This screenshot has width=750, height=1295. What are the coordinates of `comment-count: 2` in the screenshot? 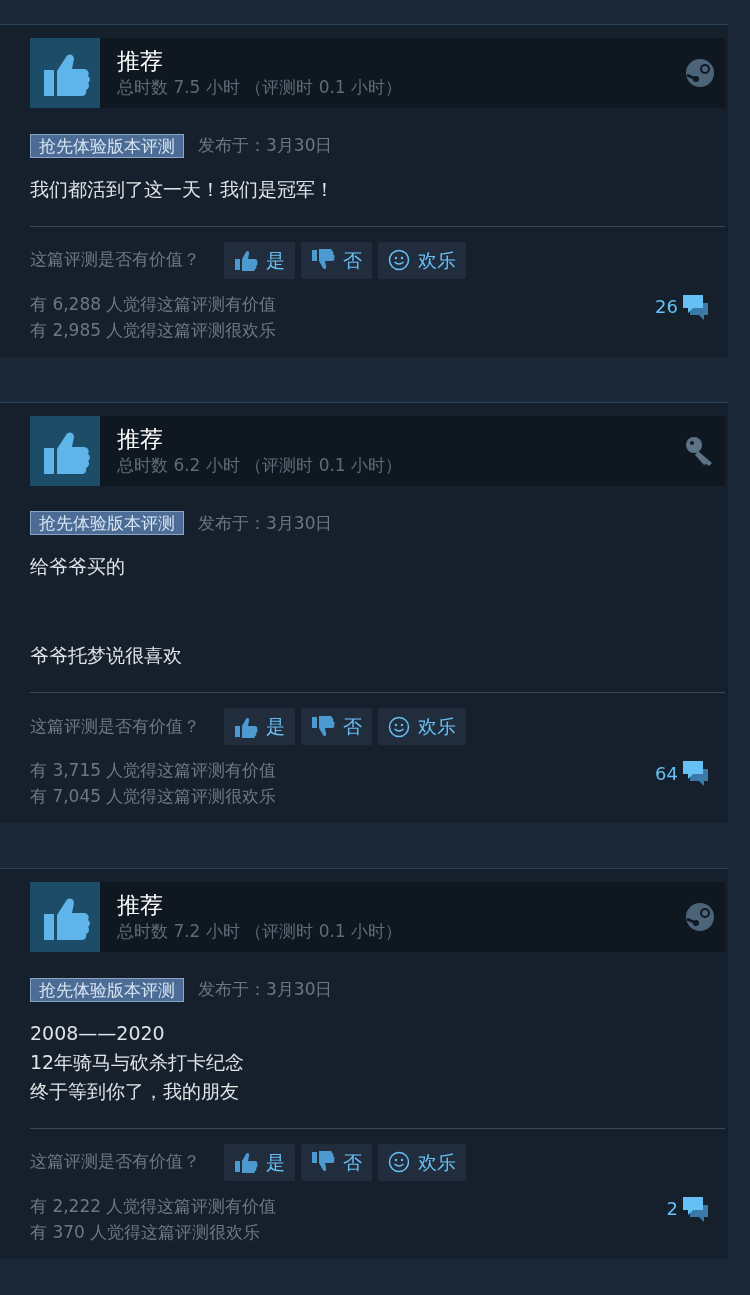 It's located at (672, 1209).